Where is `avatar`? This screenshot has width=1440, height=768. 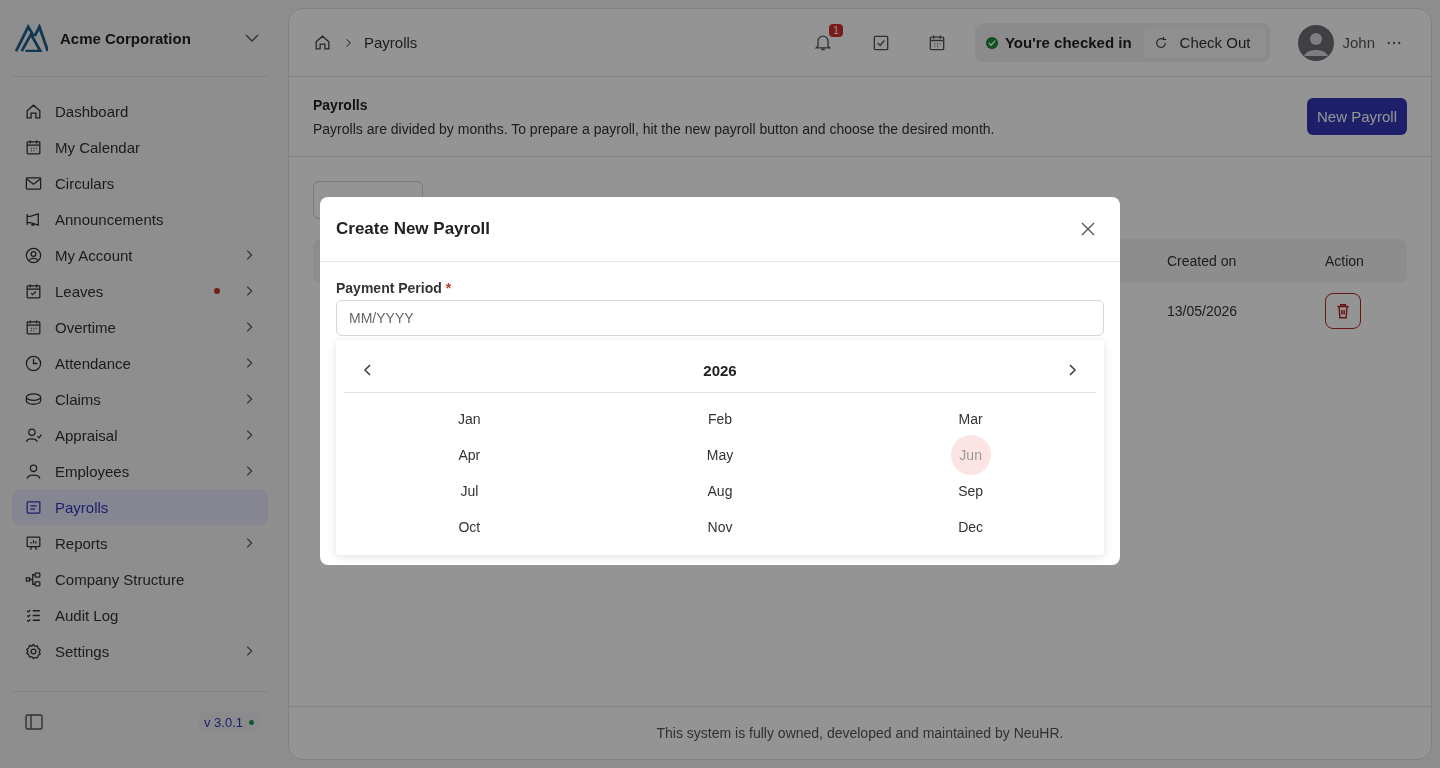 avatar is located at coordinates (1316, 42).